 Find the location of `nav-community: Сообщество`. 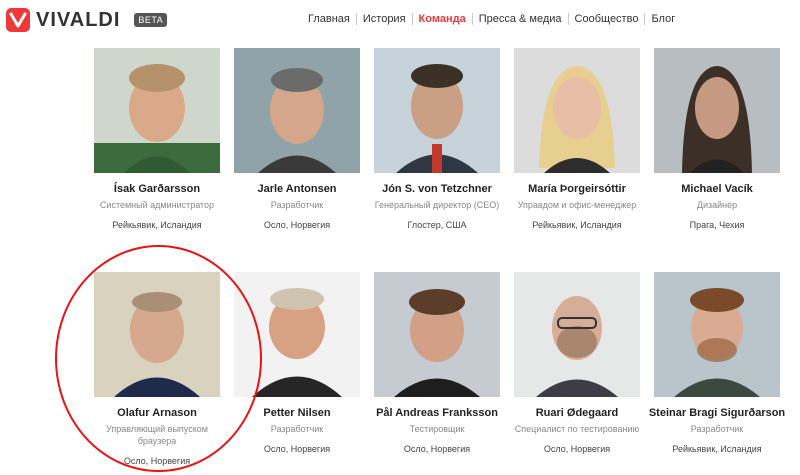

nav-community: Сообщество is located at coordinates (607, 19).